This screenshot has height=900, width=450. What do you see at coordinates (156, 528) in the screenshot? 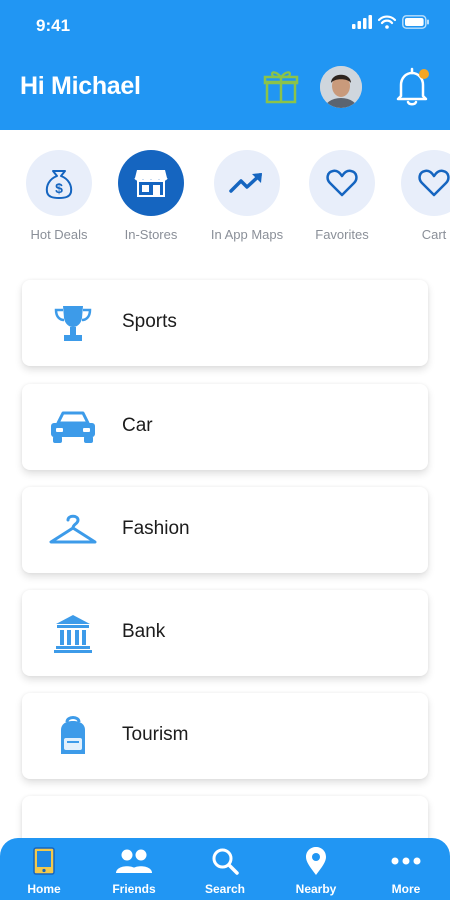
I see `category-label: Fashion` at bounding box center [156, 528].